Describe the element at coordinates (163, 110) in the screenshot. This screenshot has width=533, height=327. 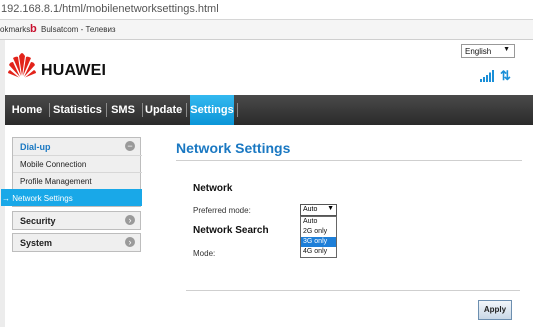
I see `nav-update: Update` at that location.